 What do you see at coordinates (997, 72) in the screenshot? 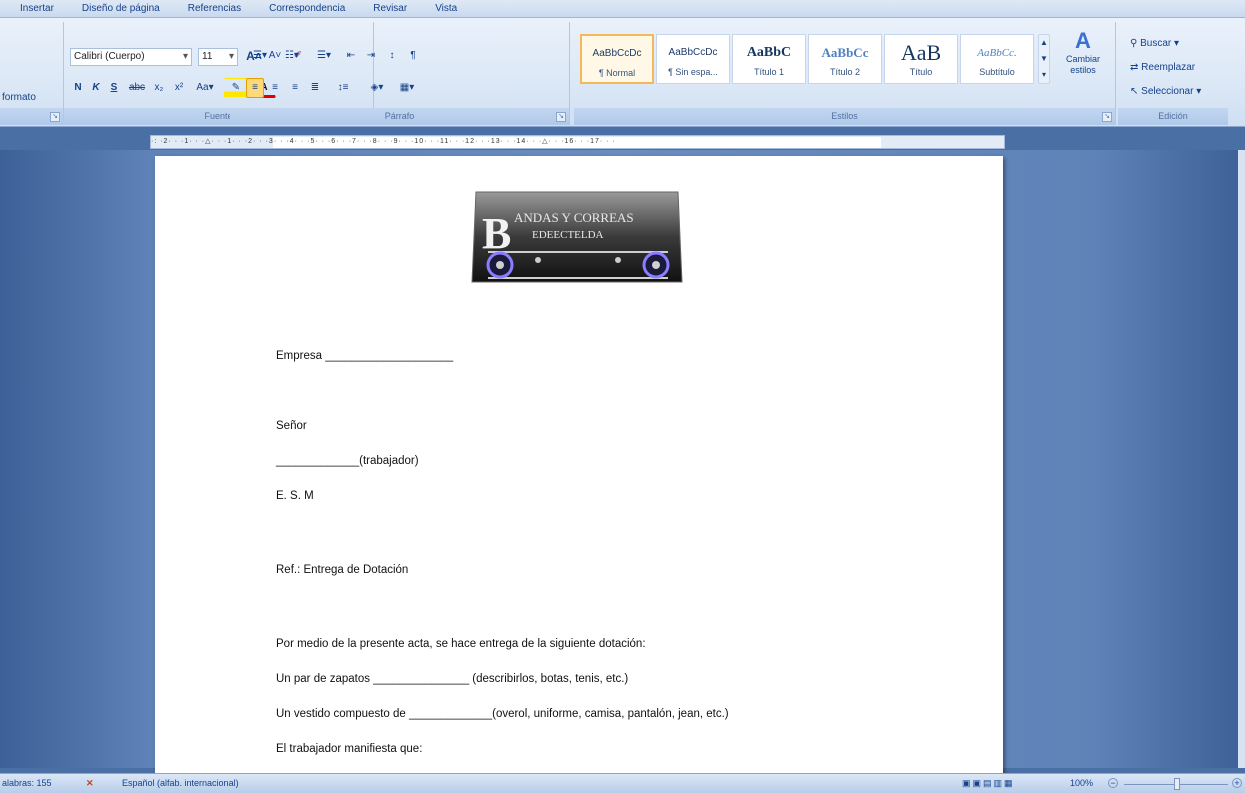
I see `style-name: Subtítulo` at bounding box center [997, 72].